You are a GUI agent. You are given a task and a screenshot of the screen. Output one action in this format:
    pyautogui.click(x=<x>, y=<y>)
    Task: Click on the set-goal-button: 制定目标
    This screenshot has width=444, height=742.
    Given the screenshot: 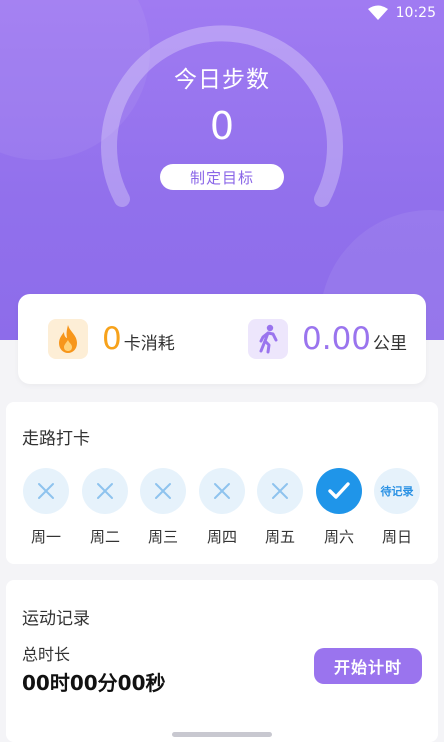 What is the action you would take?
    pyautogui.click(x=222, y=177)
    